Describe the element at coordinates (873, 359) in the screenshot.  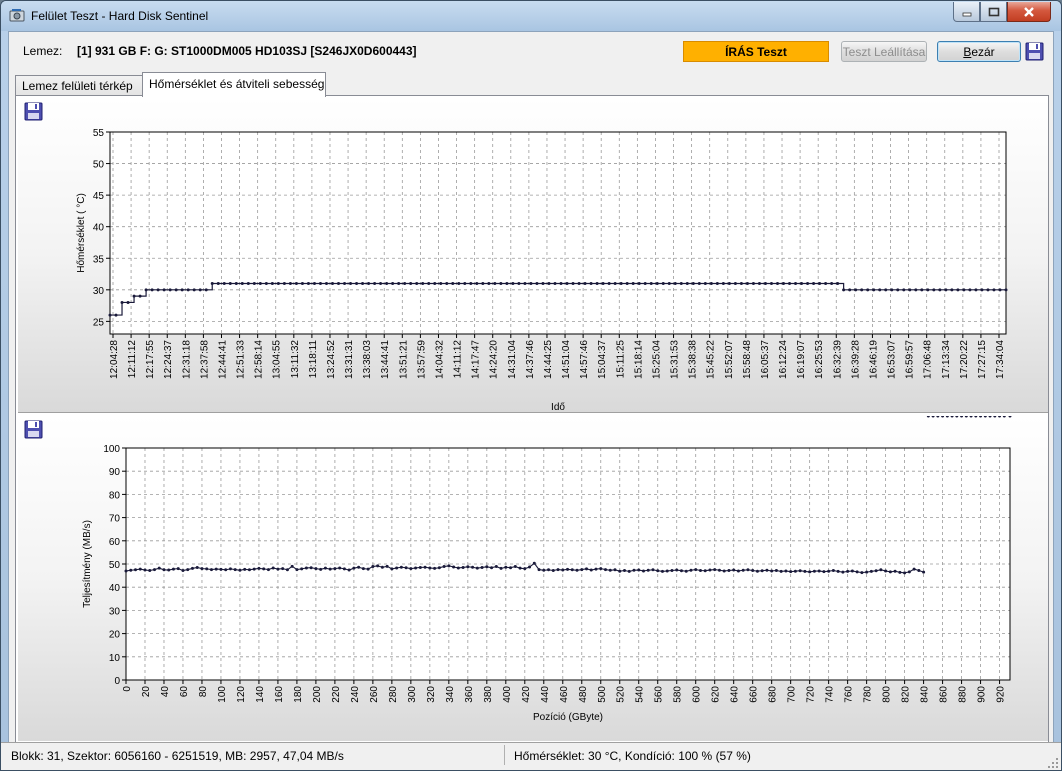
I see `x-tick-label: 16:46:19` at that location.